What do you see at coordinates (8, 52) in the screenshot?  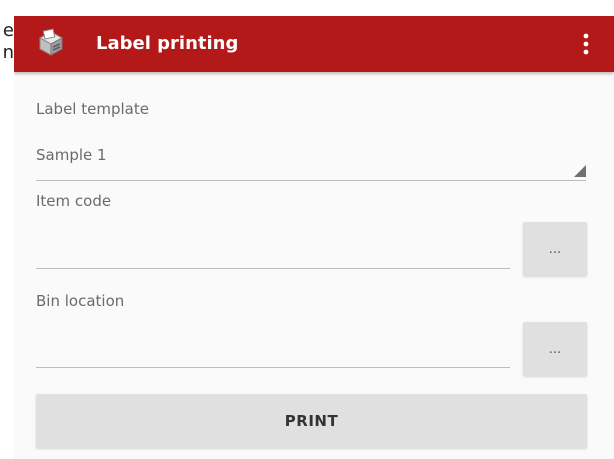 I see `edge-text-line: n` at bounding box center [8, 52].